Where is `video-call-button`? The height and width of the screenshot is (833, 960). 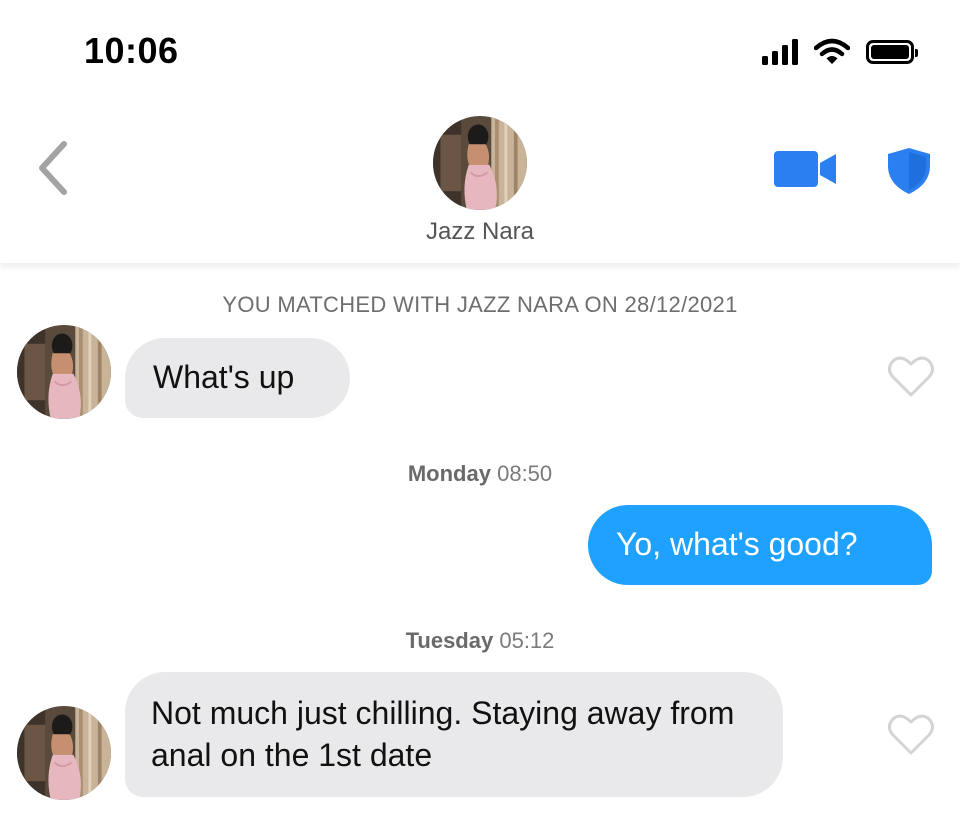 video-call-button is located at coordinates (806, 169).